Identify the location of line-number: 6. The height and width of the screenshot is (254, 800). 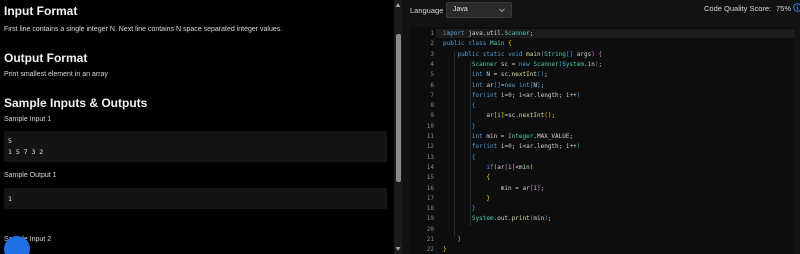
(432, 85).